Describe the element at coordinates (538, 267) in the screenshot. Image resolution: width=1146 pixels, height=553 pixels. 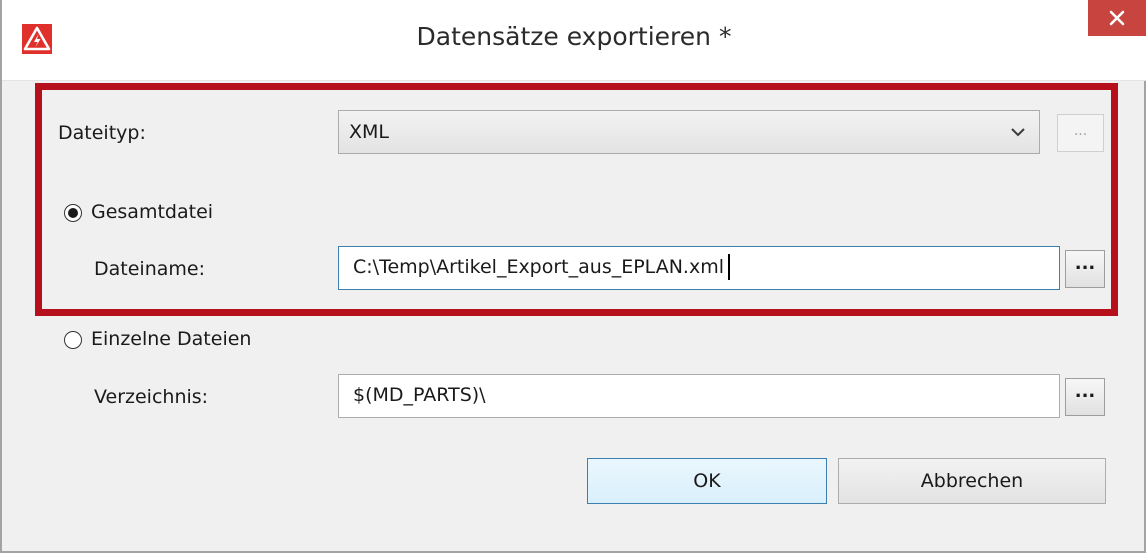
I see `filename-value: C:\Temp\Artikel_Export_aus_EPLAN.xml` at that location.